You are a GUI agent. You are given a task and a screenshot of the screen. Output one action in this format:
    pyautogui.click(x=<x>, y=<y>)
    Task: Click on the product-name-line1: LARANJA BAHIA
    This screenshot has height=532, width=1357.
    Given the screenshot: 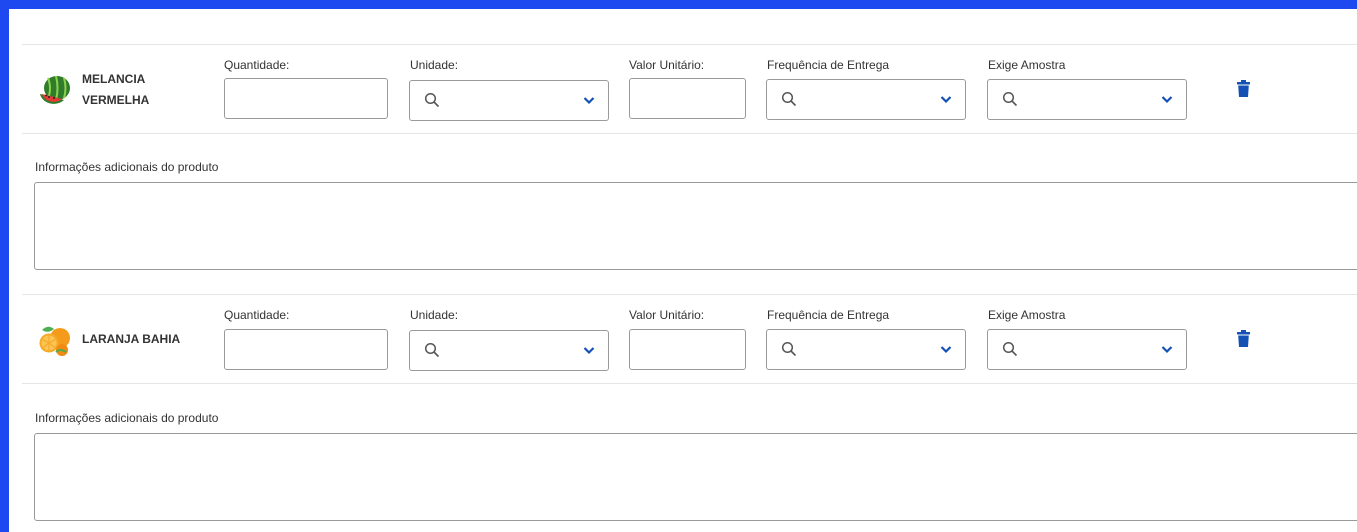 What is the action you would take?
    pyautogui.click(x=131, y=338)
    